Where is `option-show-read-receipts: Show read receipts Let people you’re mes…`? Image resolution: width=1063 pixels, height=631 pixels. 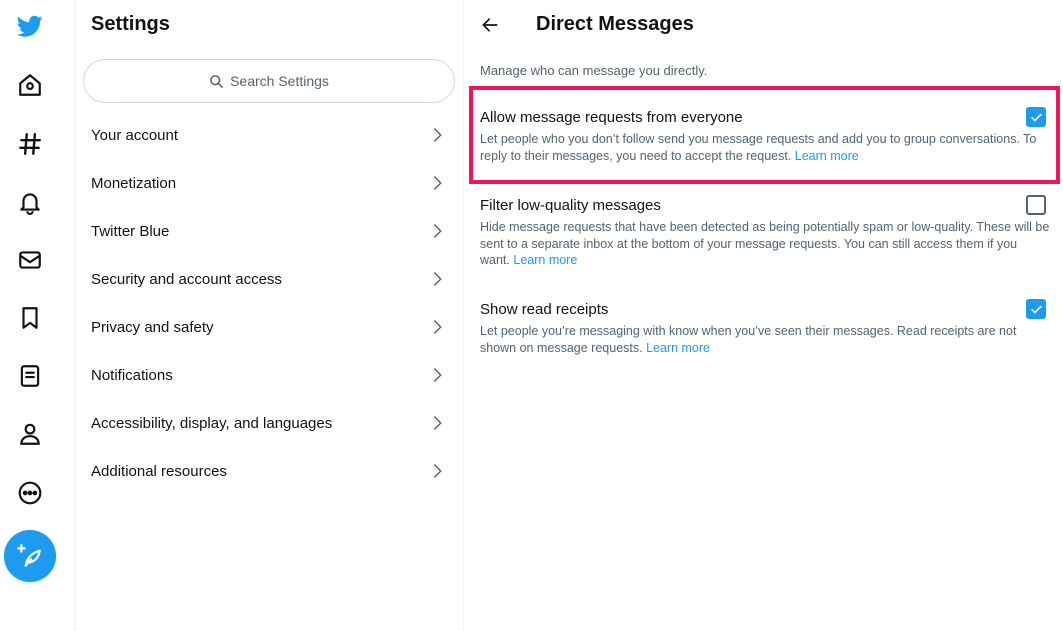
option-show-read-receipts: Show read receipts Let people you’re mes… is located at coordinates (765, 328).